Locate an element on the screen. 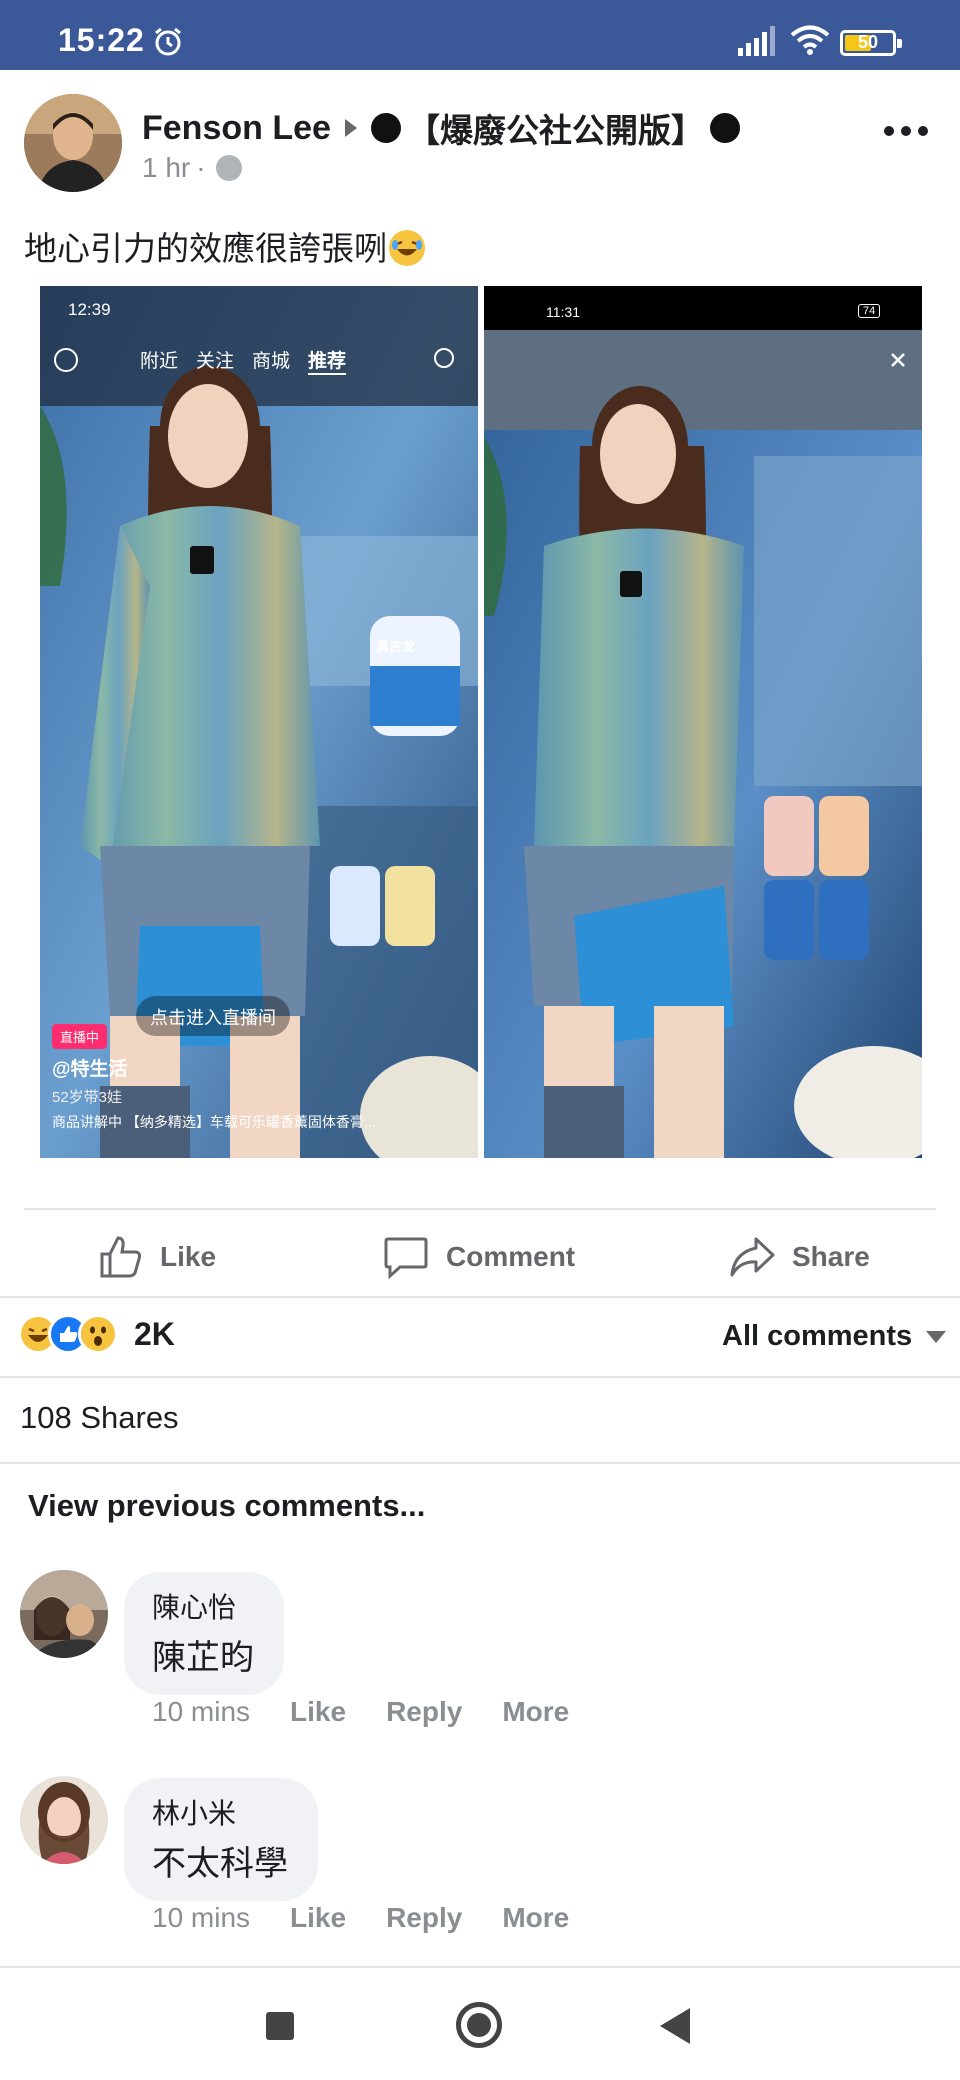  like-button: Like is located at coordinates (157, 1257).